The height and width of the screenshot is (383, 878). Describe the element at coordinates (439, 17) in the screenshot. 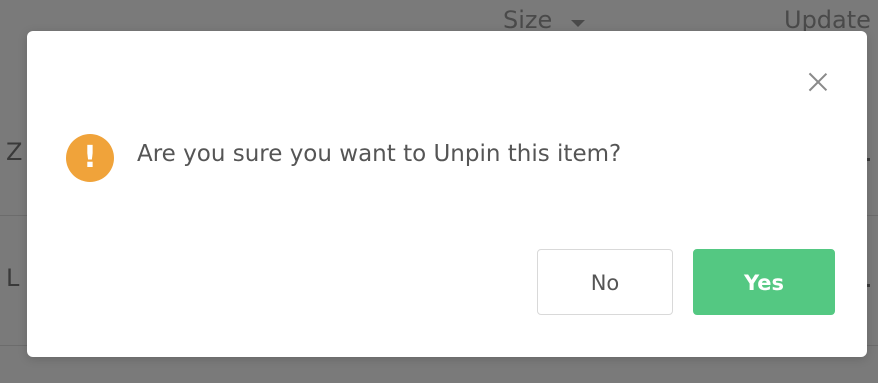

I see `table-header: Size Update` at that location.